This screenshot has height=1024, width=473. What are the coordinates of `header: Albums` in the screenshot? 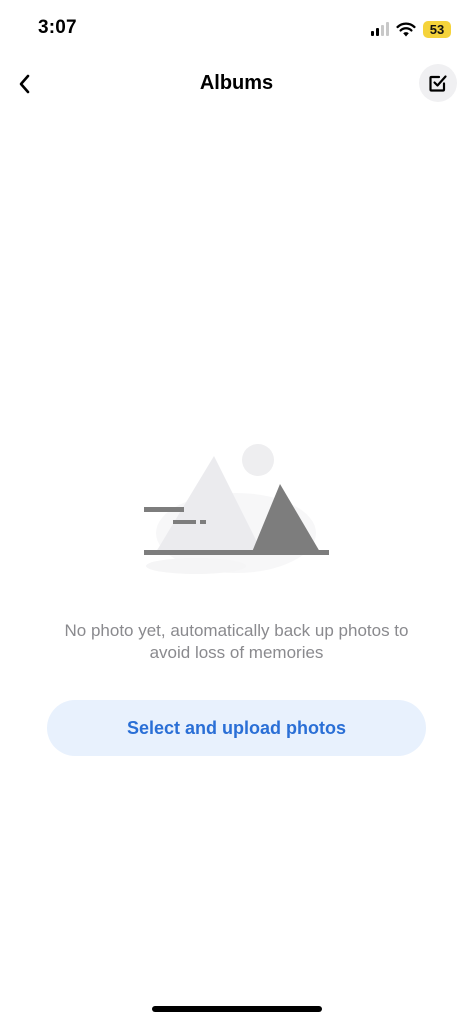 It's located at (236, 85).